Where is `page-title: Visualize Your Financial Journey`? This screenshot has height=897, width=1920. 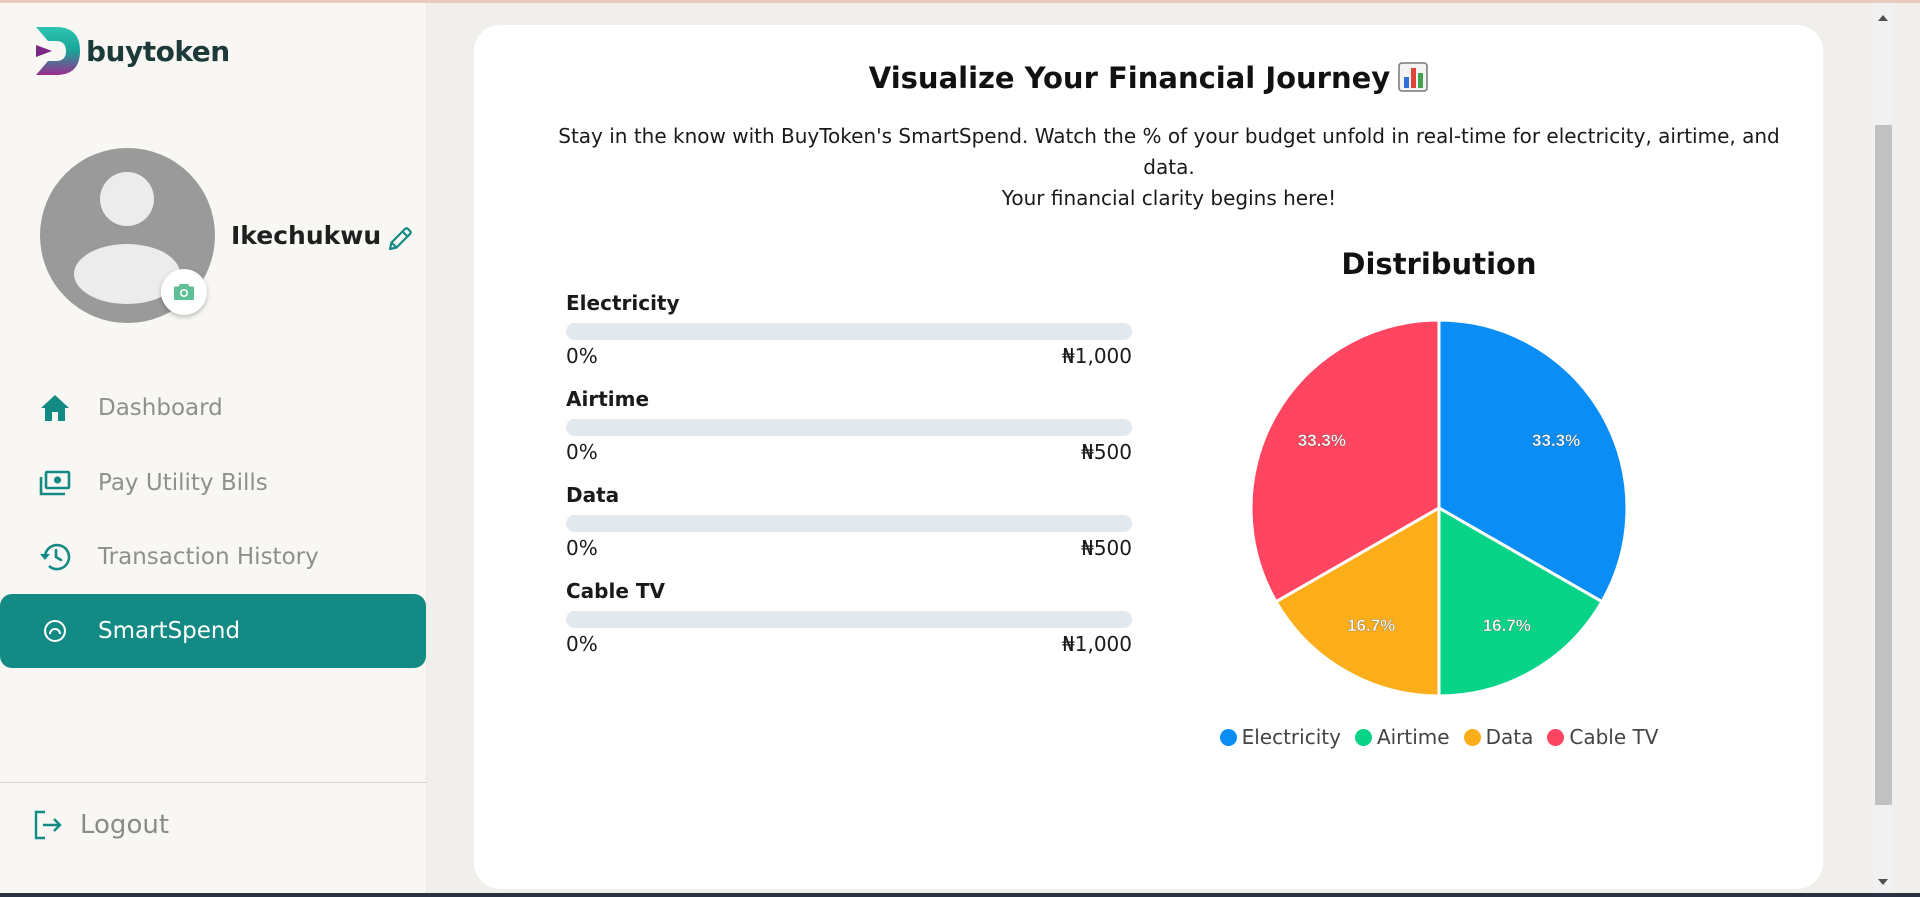
page-title: Visualize Your Financial Journey is located at coordinates (1148, 78).